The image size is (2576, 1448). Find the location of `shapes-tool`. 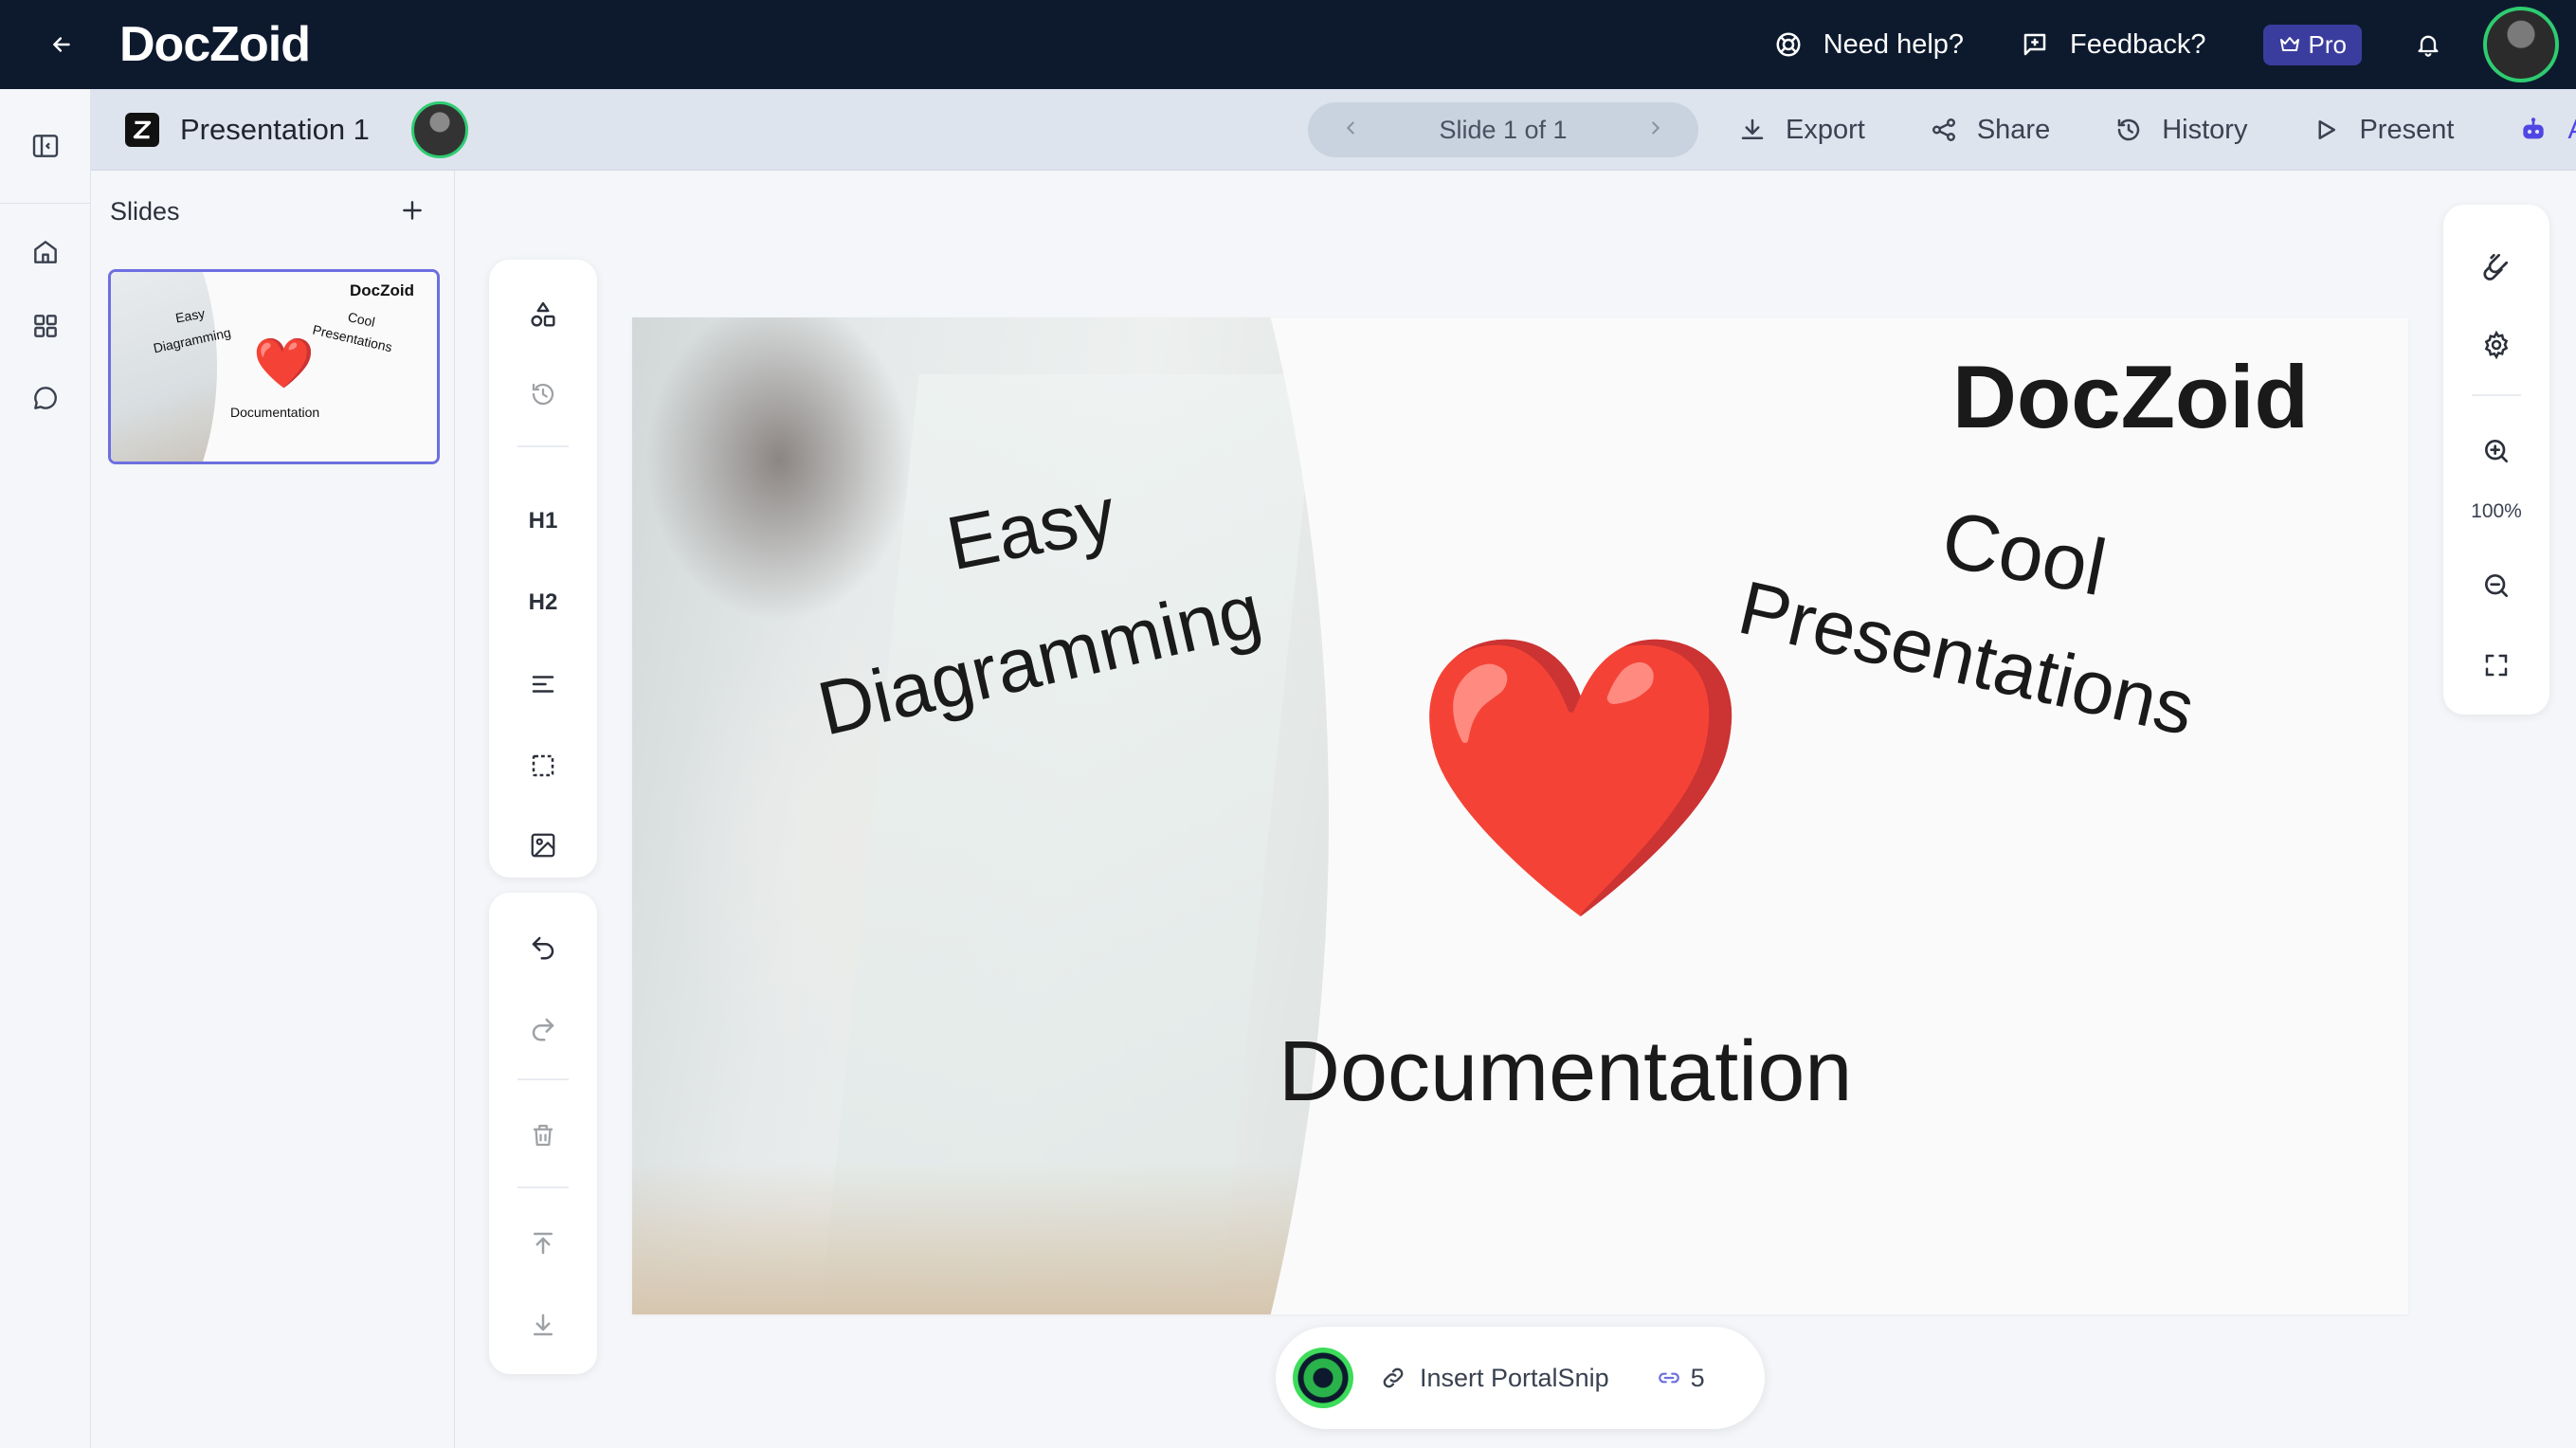

shapes-tool is located at coordinates (543, 314).